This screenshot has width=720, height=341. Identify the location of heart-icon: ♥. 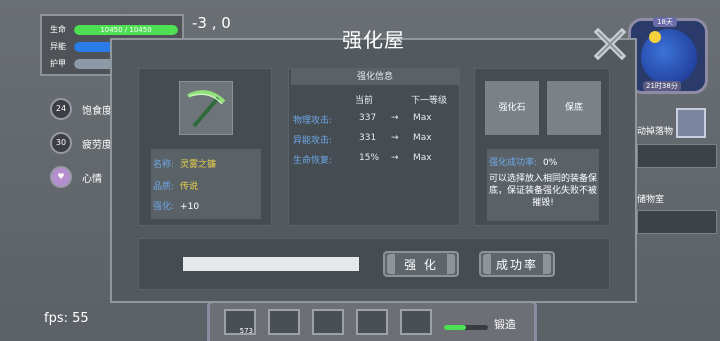
(61, 177).